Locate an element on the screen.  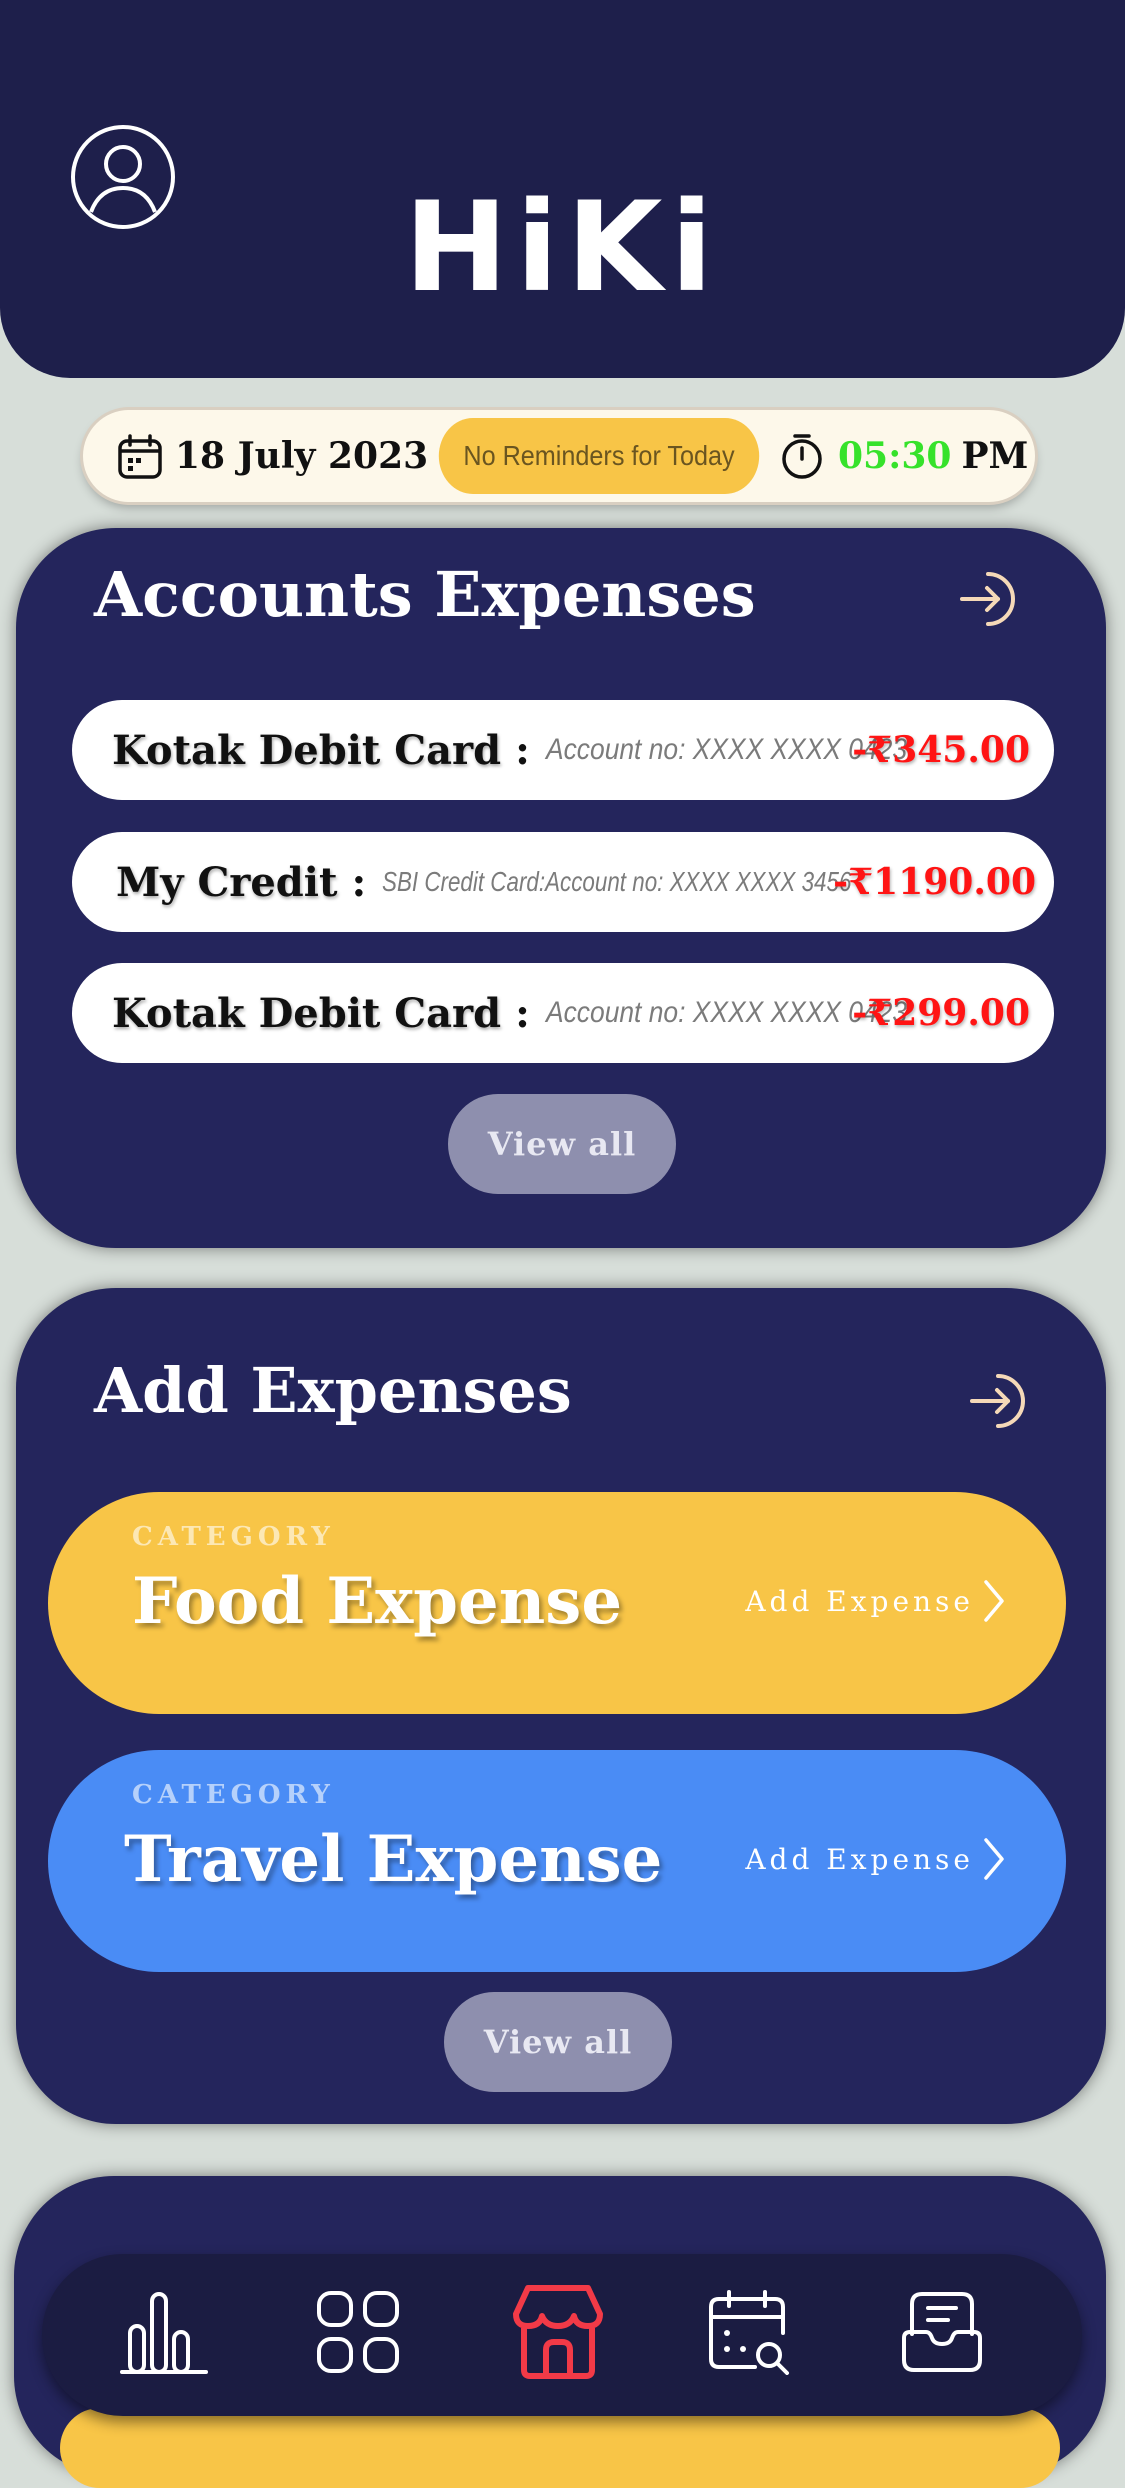
store-icon is located at coordinates (558, 2332).